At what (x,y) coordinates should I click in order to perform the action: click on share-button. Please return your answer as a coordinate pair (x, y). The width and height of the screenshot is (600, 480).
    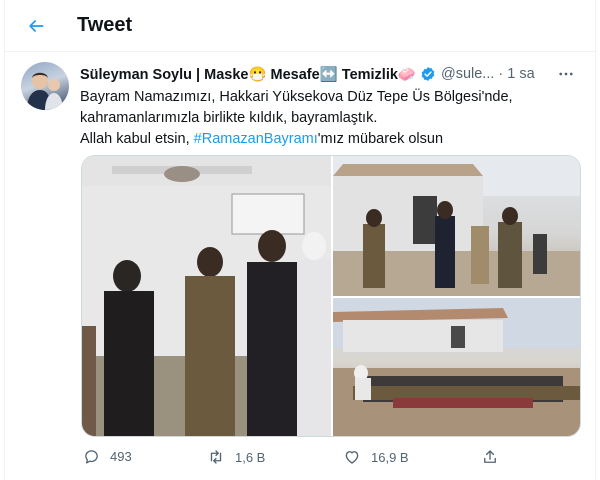
    Looking at the image, I should click on (490, 457).